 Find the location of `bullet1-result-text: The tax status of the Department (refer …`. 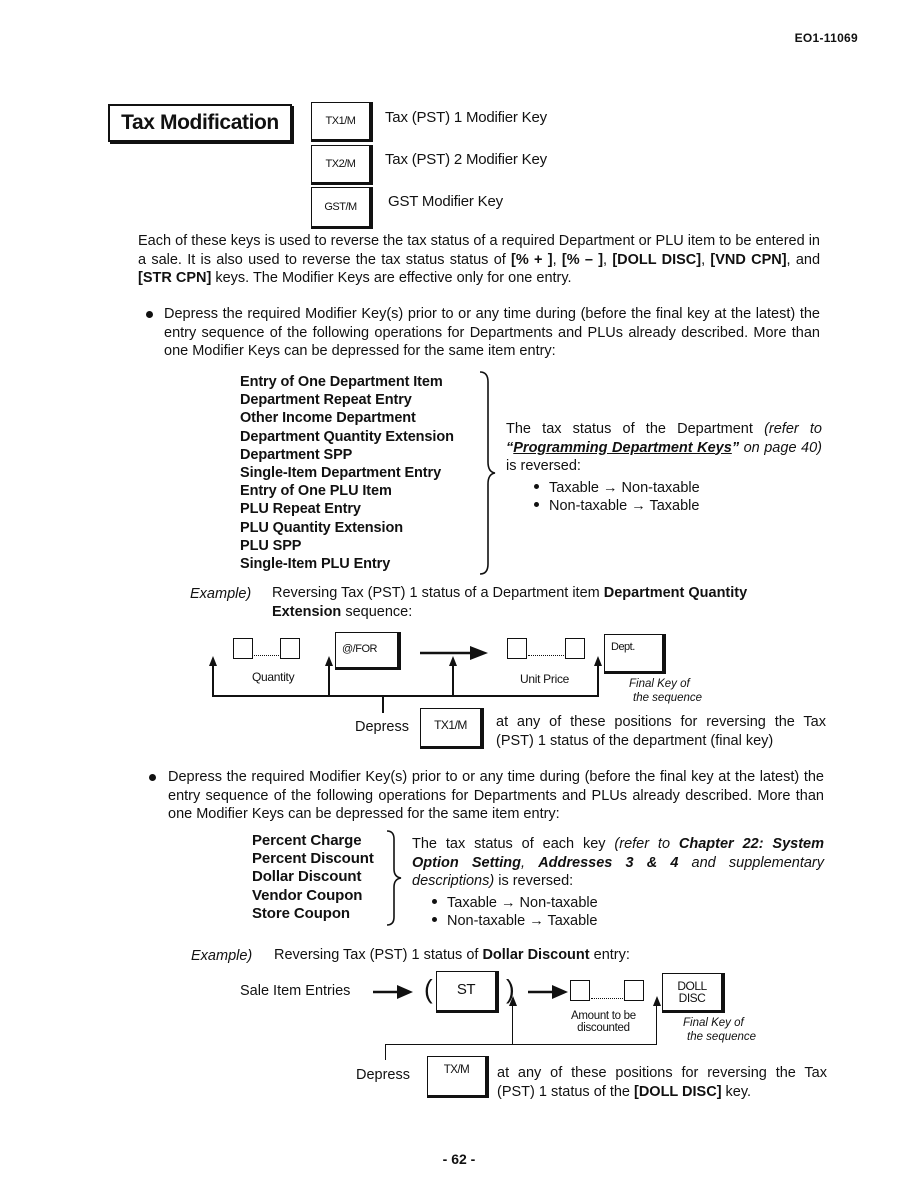

bullet1-result-text: The tax status of the Department (refer … is located at coordinates (664, 447).